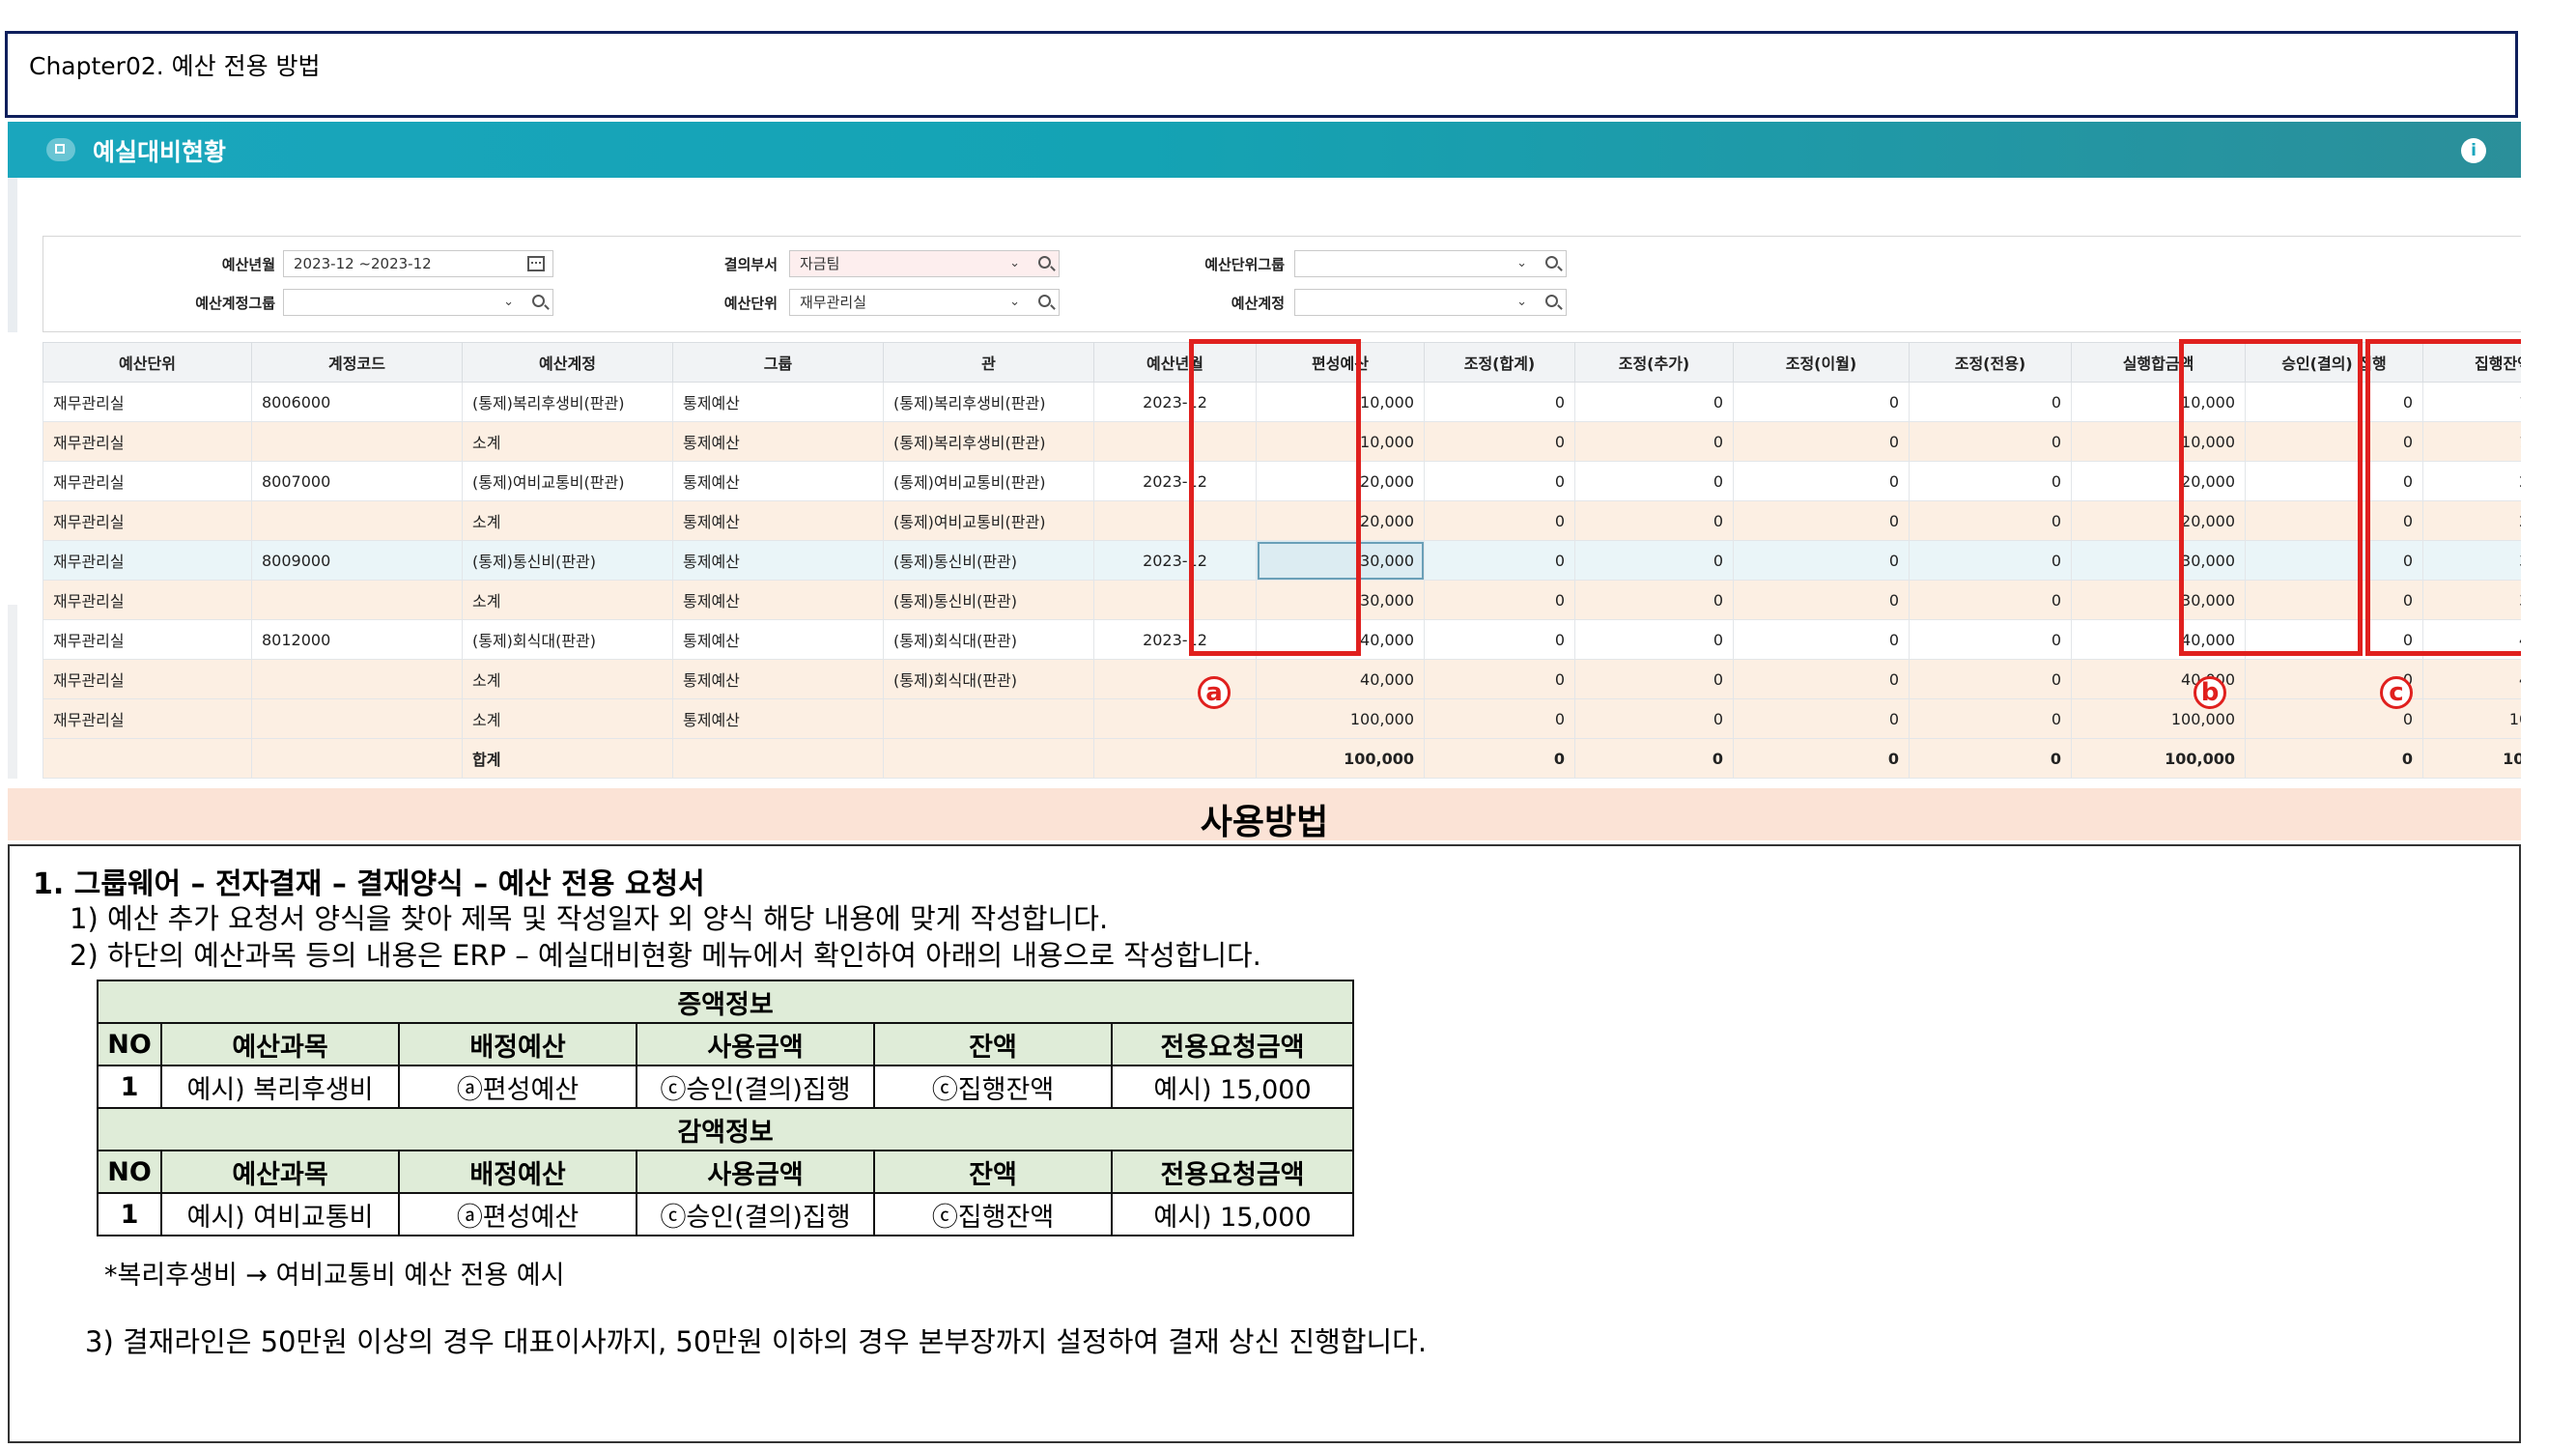 This screenshot has width=2576, height=1449. I want to click on col-header: 조정(추가), so click(1654, 362).